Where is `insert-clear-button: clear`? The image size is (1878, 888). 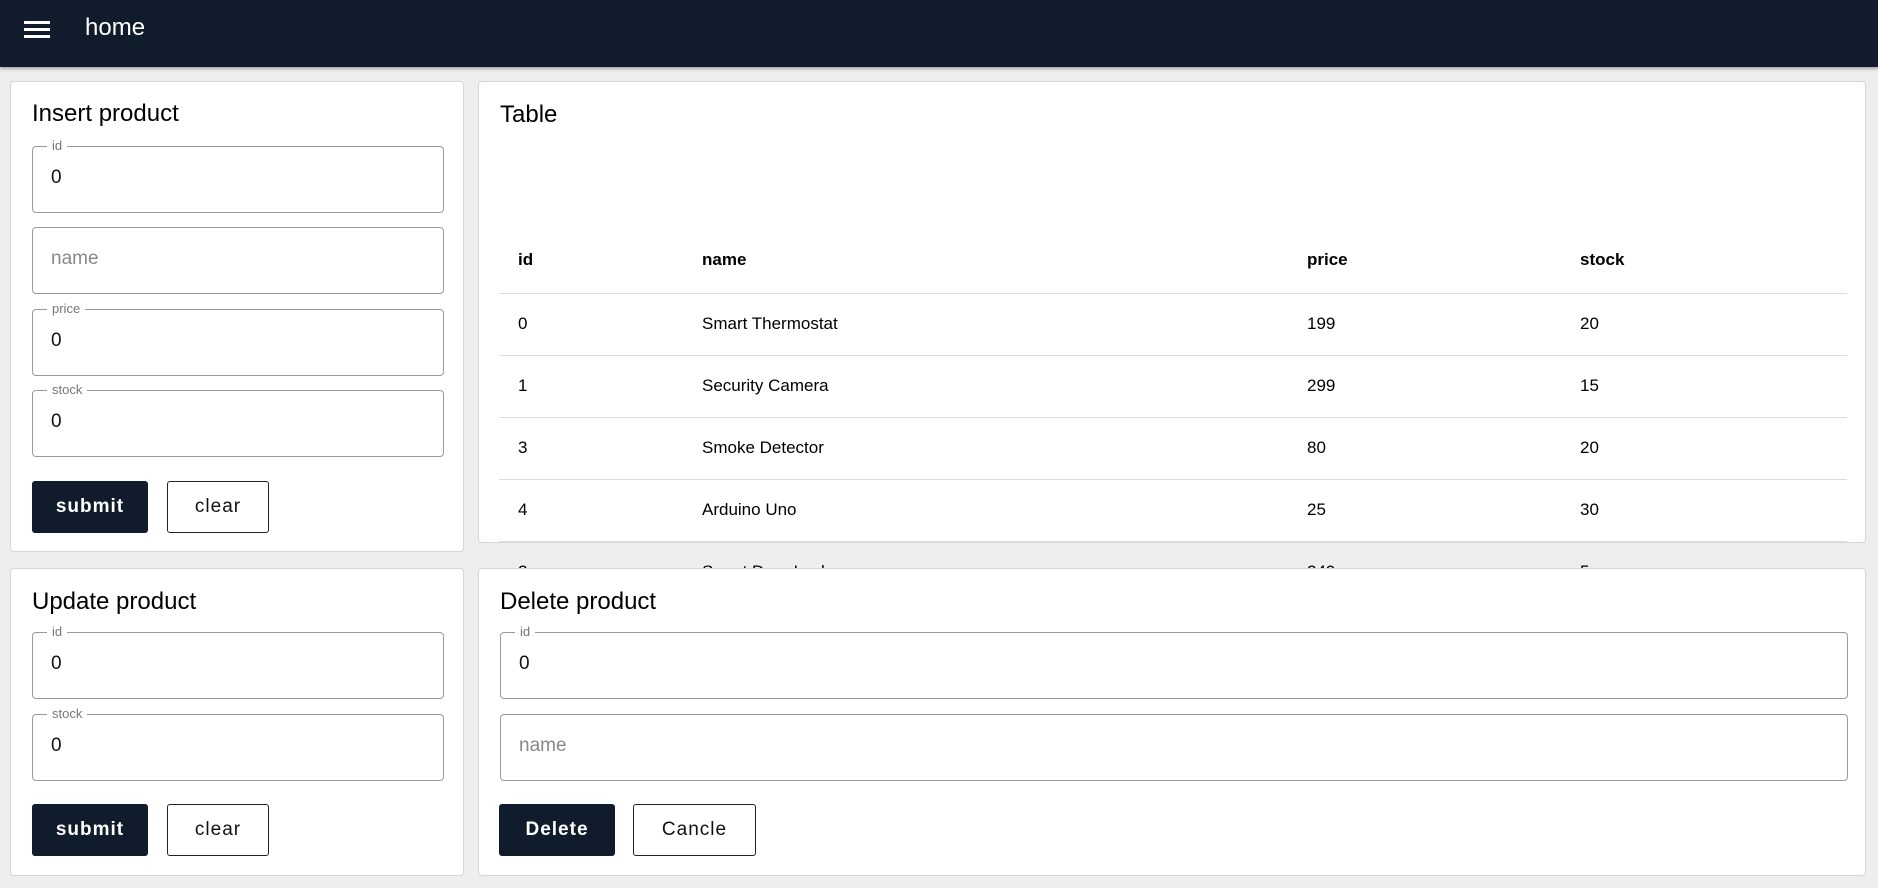
insert-clear-button: clear is located at coordinates (218, 507).